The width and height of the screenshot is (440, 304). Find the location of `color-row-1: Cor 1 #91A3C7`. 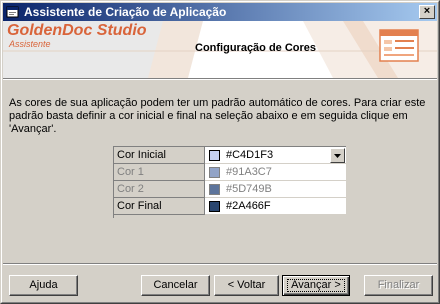

color-row-1: Cor 1 #91A3C7 is located at coordinates (230, 172).